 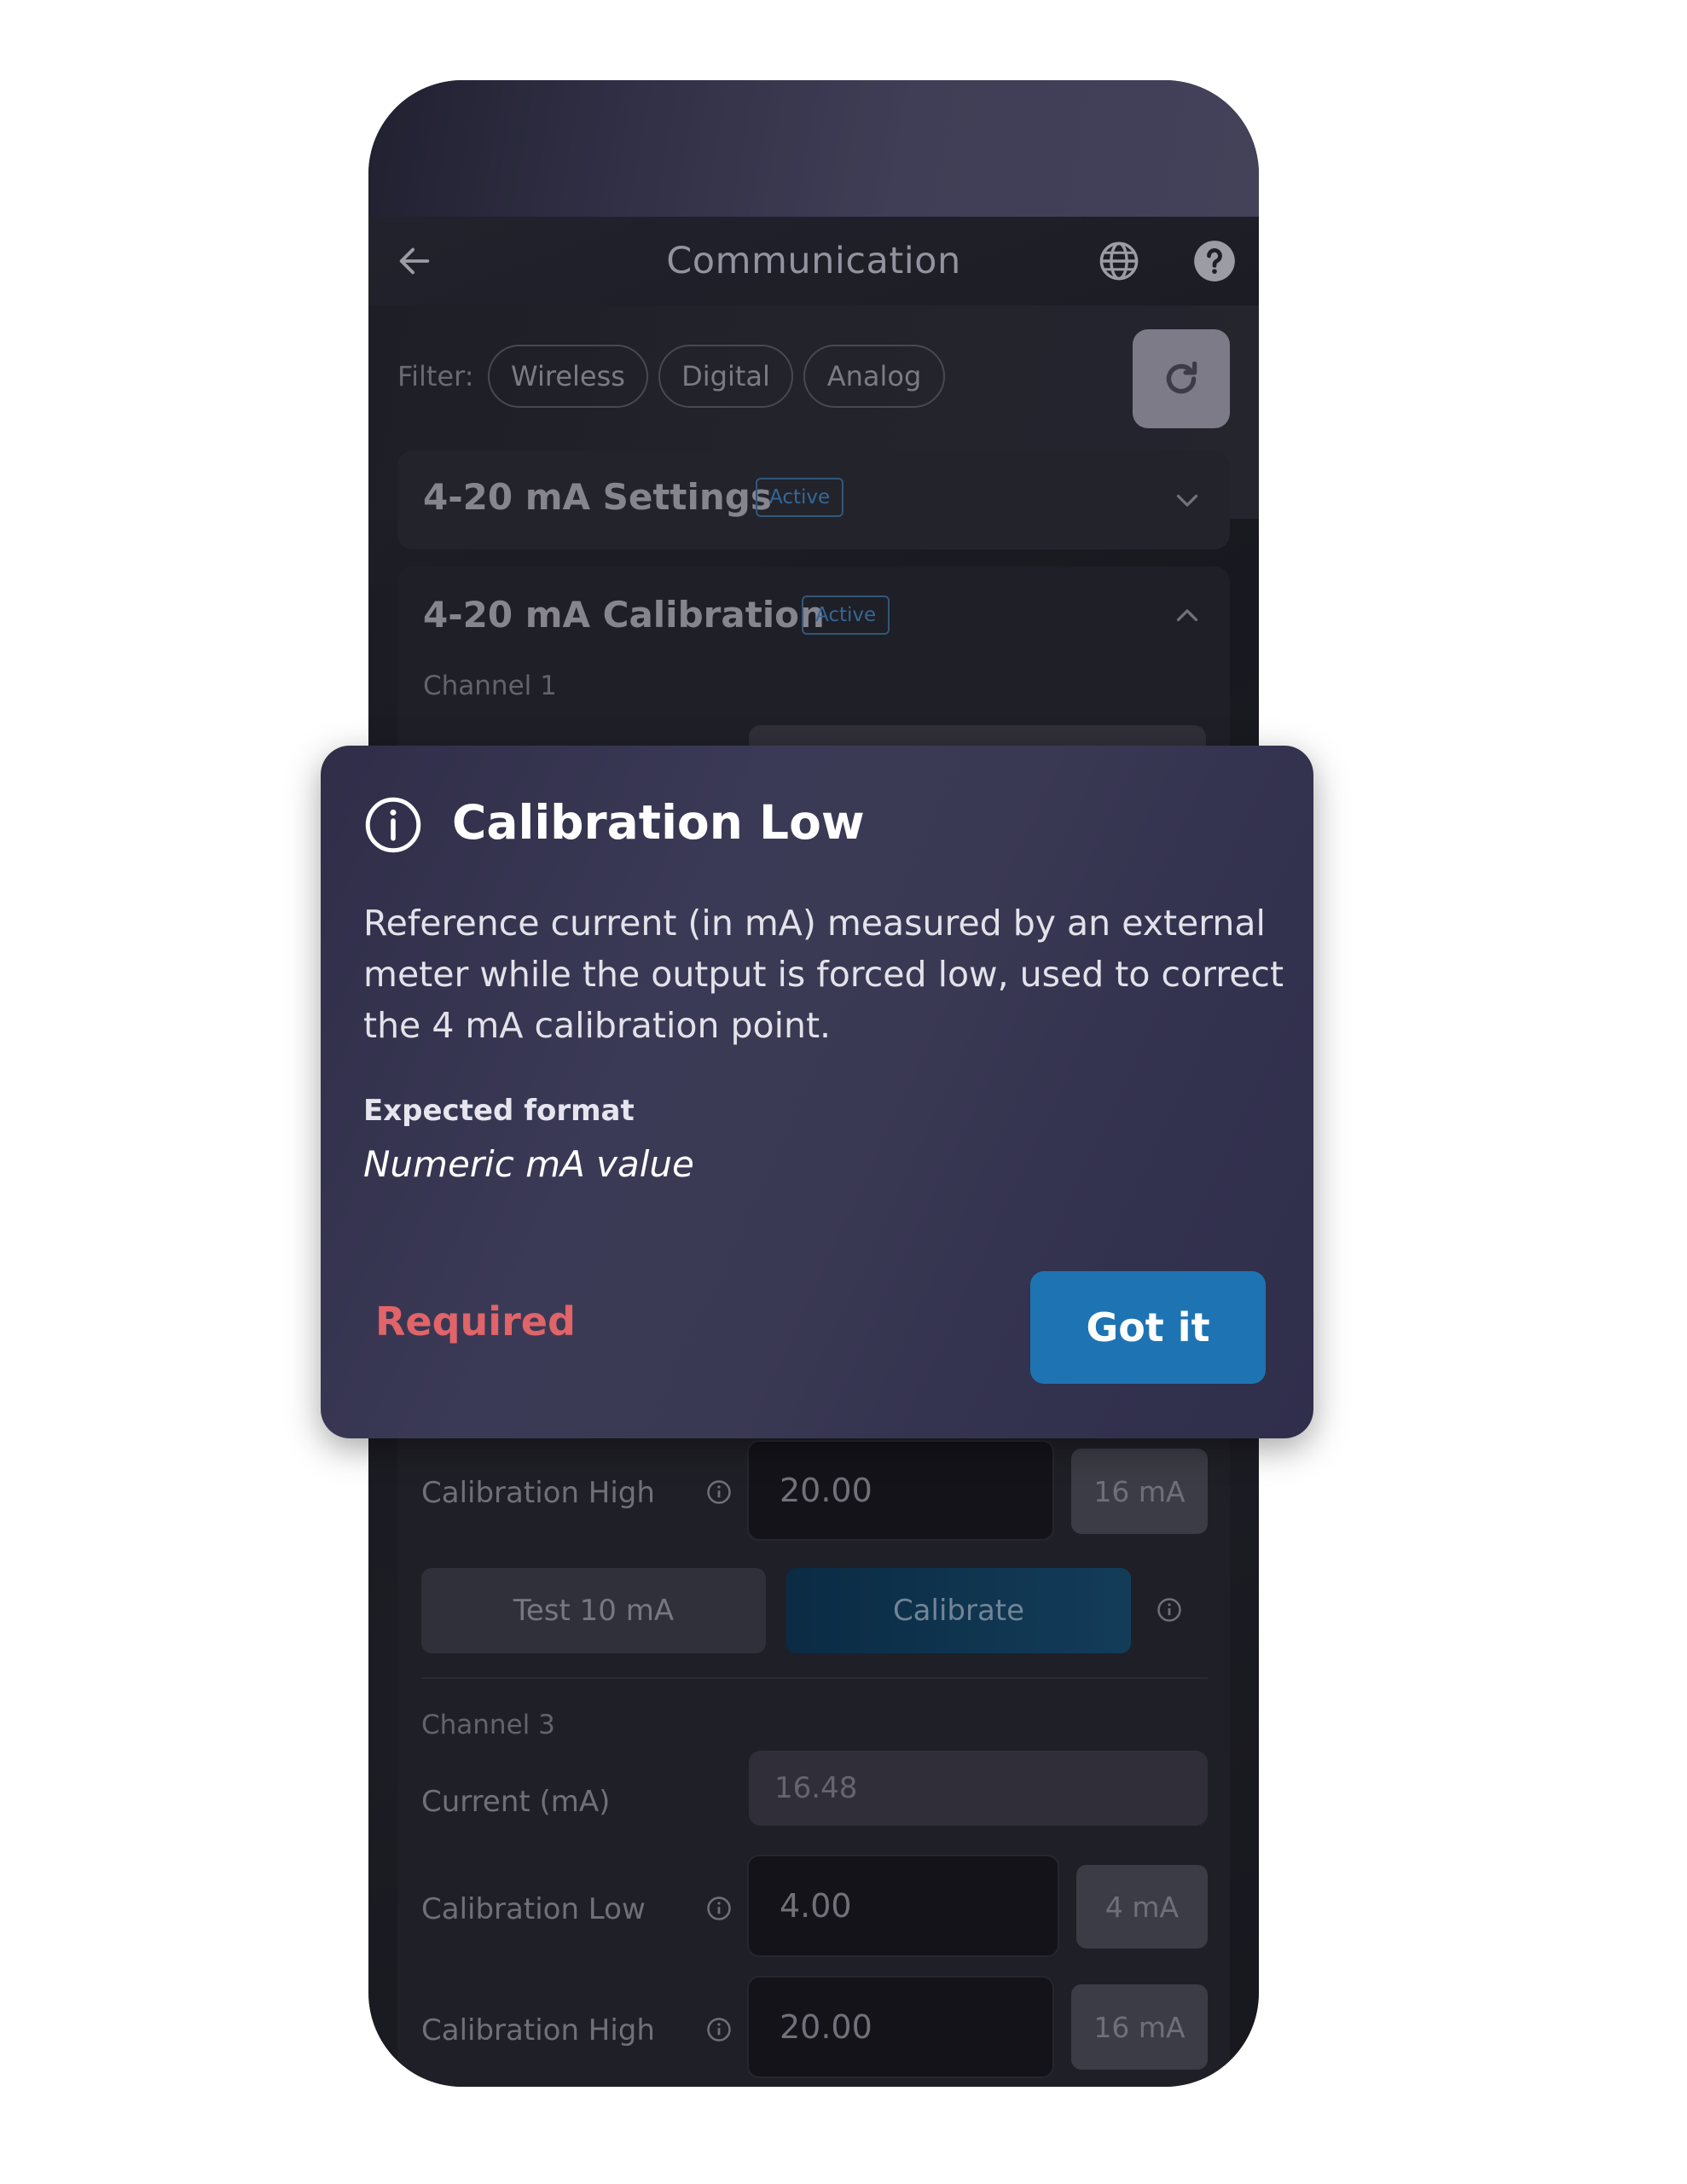 What do you see at coordinates (393, 825) in the screenshot?
I see `info-icon` at bounding box center [393, 825].